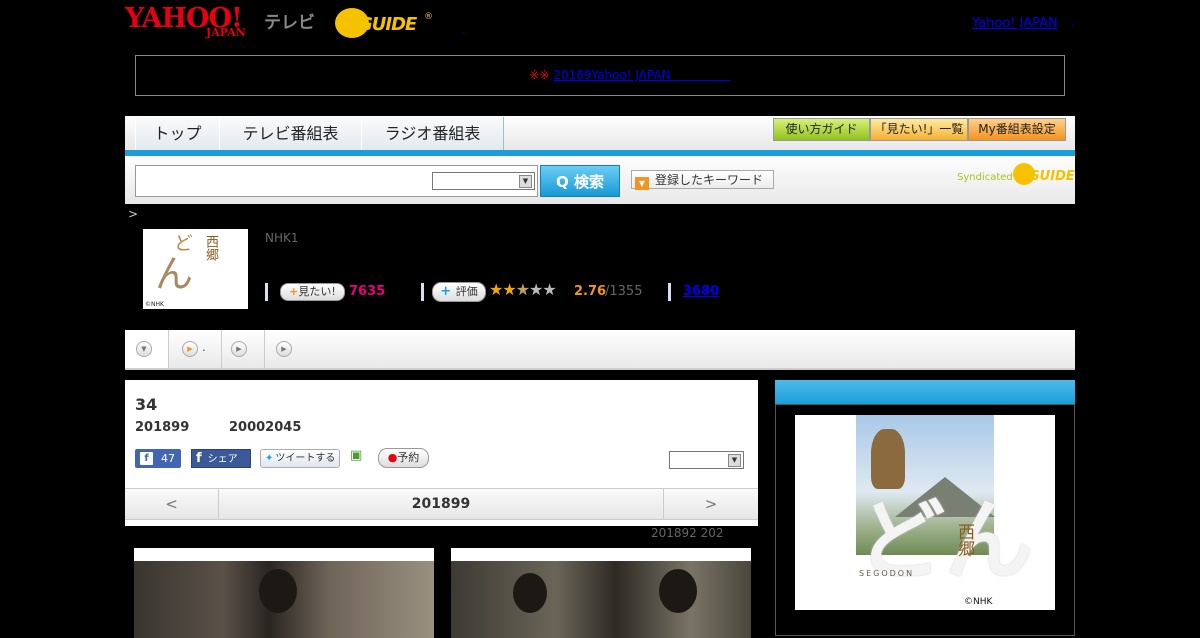 The width and height of the screenshot is (1200, 638). What do you see at coordinates (177, 133) in the screenshot?
I see `tab-top: トップ` at bounding box center [177, 133].